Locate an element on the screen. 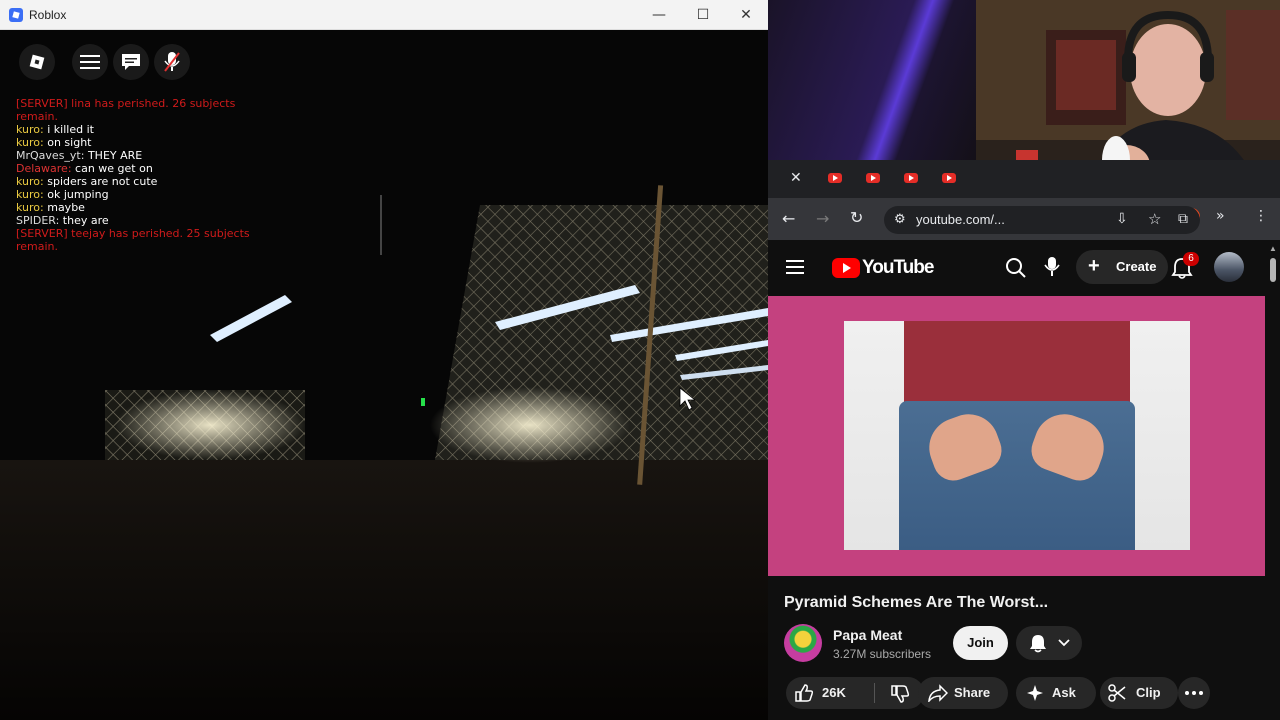 This screenshot has height=720, width=1280. sparkle-icon is located at coordinates (1035, 693).